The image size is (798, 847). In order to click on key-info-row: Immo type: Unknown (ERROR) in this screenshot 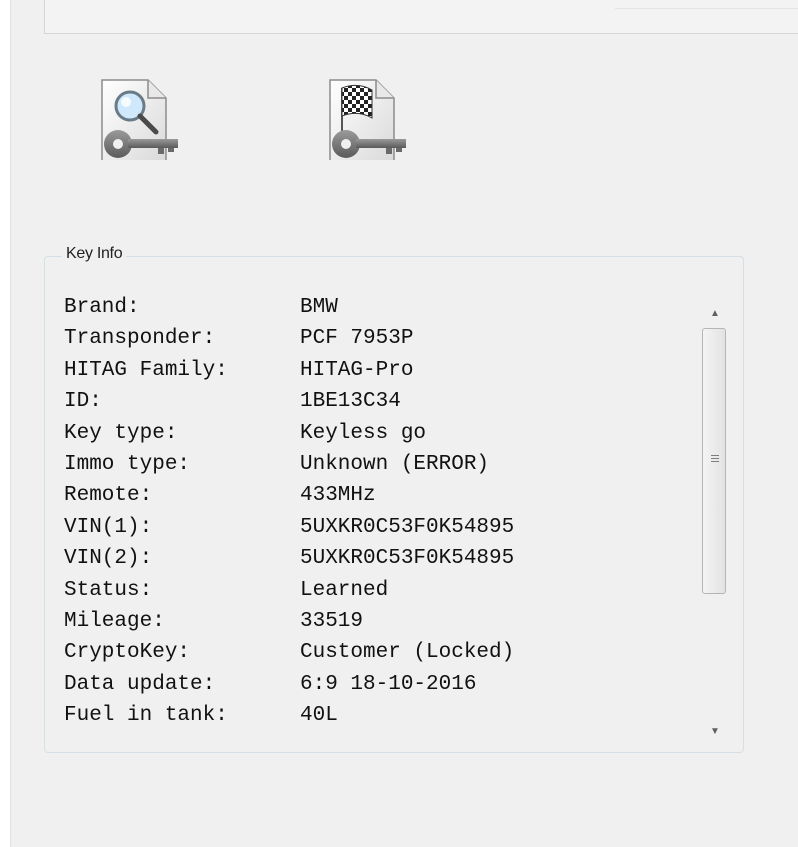, I will do `click(374, 464)`.